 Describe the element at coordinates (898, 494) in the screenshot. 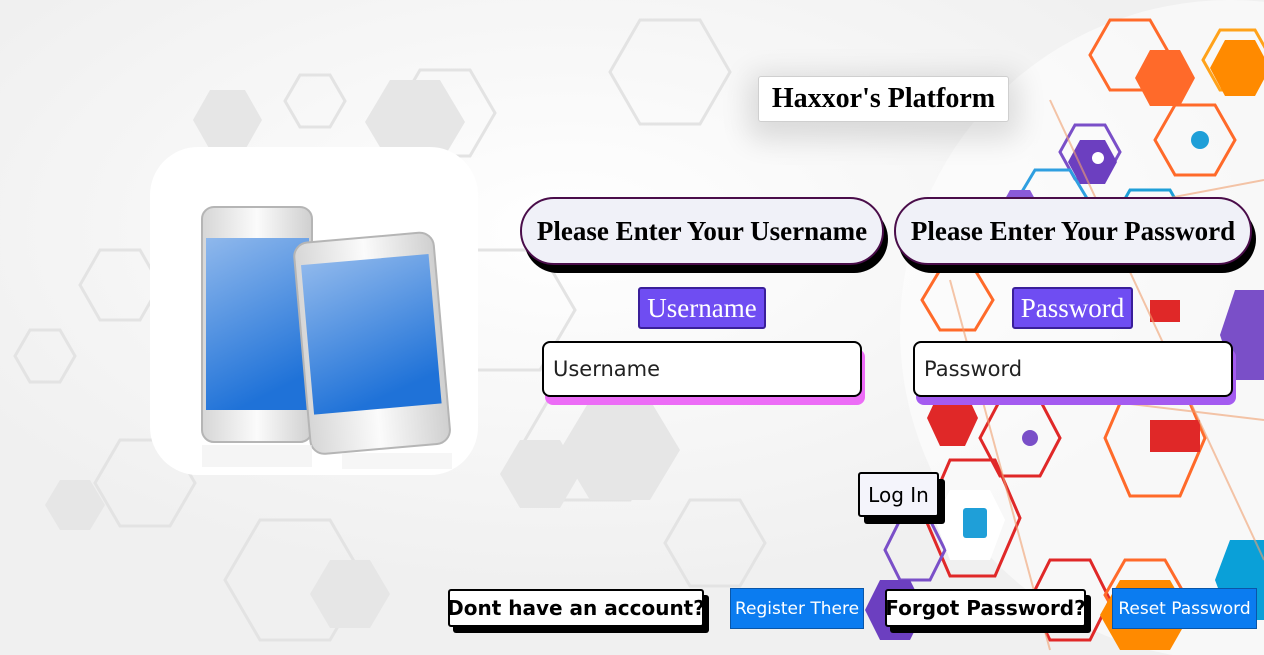

I see `login-button: Log In` at that location.